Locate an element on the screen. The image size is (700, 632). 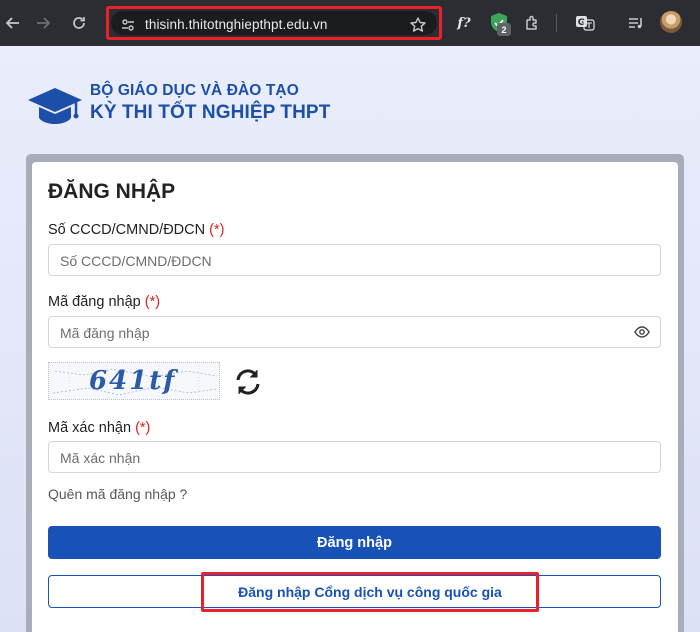
login-code-label: Mã đăng nhập (*) is located at coordinates (104, 302).